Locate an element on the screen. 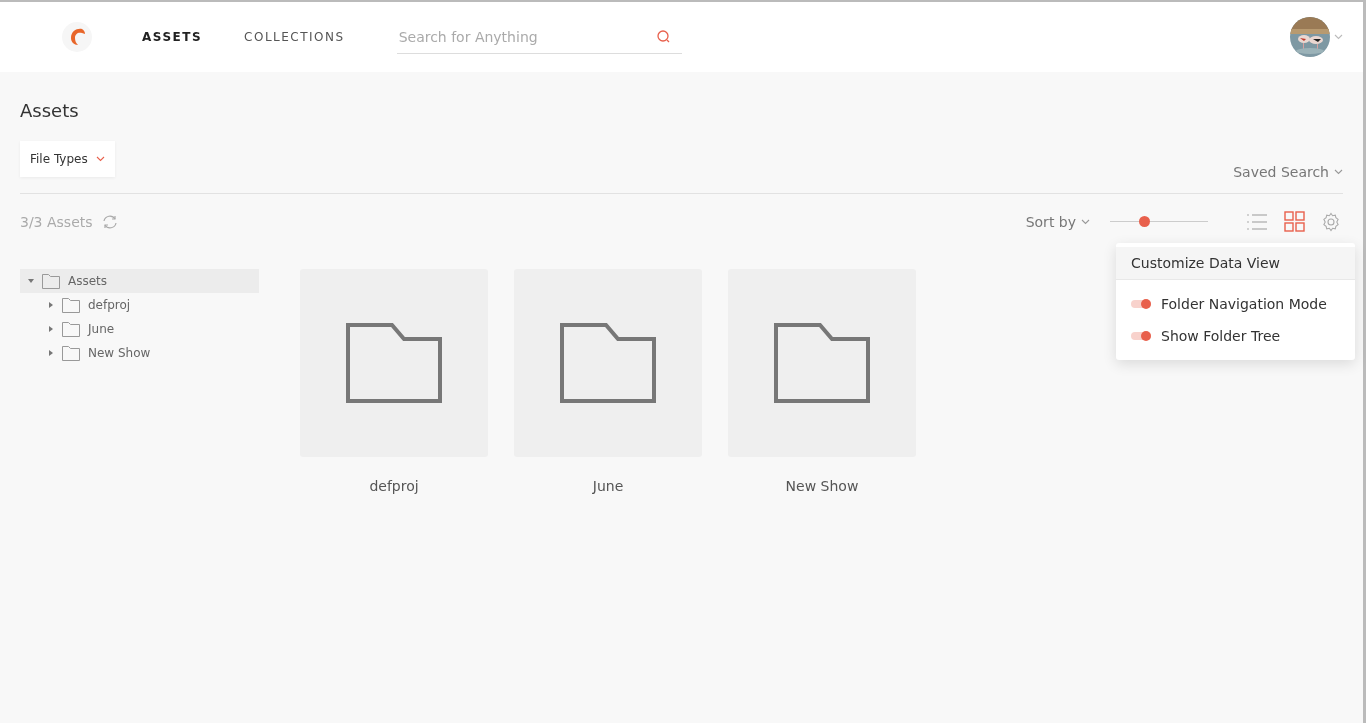 This screenshot has height=723, width=1366. toggle-label: Show Folder Tree is located at coordinates (1221, 336).